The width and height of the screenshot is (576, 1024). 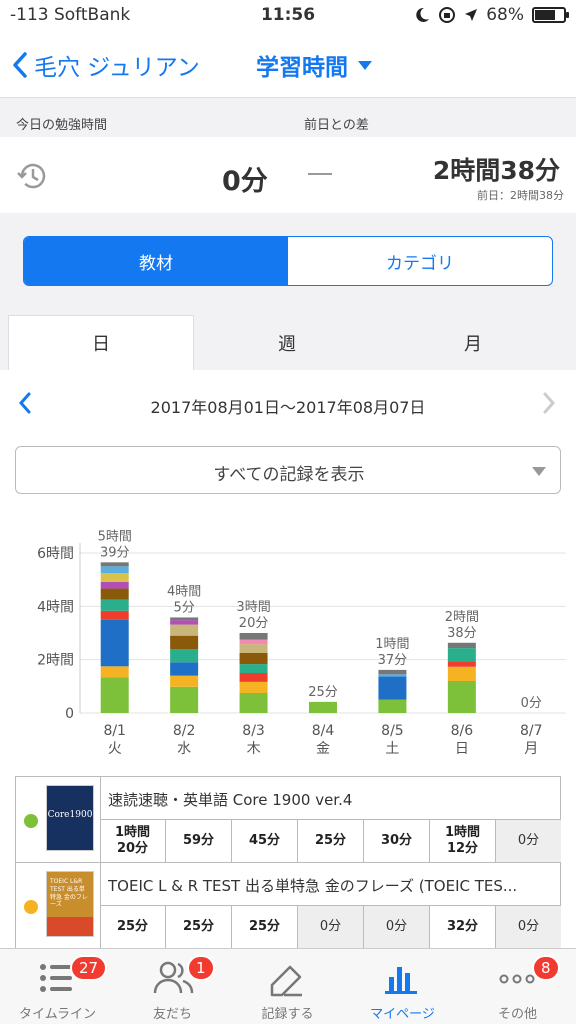 What do you see at coordinates (57, 1014) in the screenshot?
I see `tab-label-timeline: タイムライン` at bounding box center [57, 1014].